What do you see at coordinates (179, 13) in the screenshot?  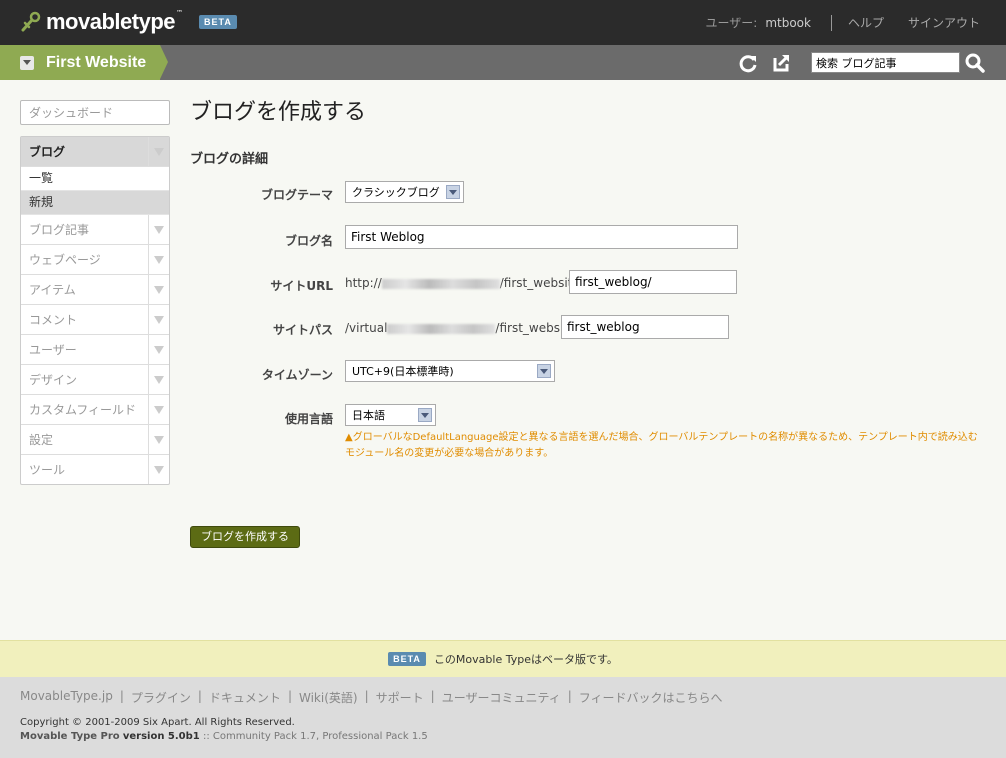 I see `logo-trademark: ™` at bounding box center [179, 13].